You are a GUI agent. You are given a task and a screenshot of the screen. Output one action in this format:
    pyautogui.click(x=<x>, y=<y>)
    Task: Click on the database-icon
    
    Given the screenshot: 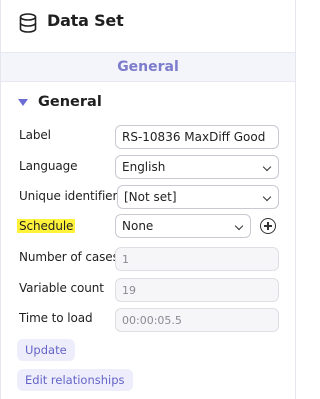 What is the action you would take?
    pyautogui.click(x=28, y=23)
    